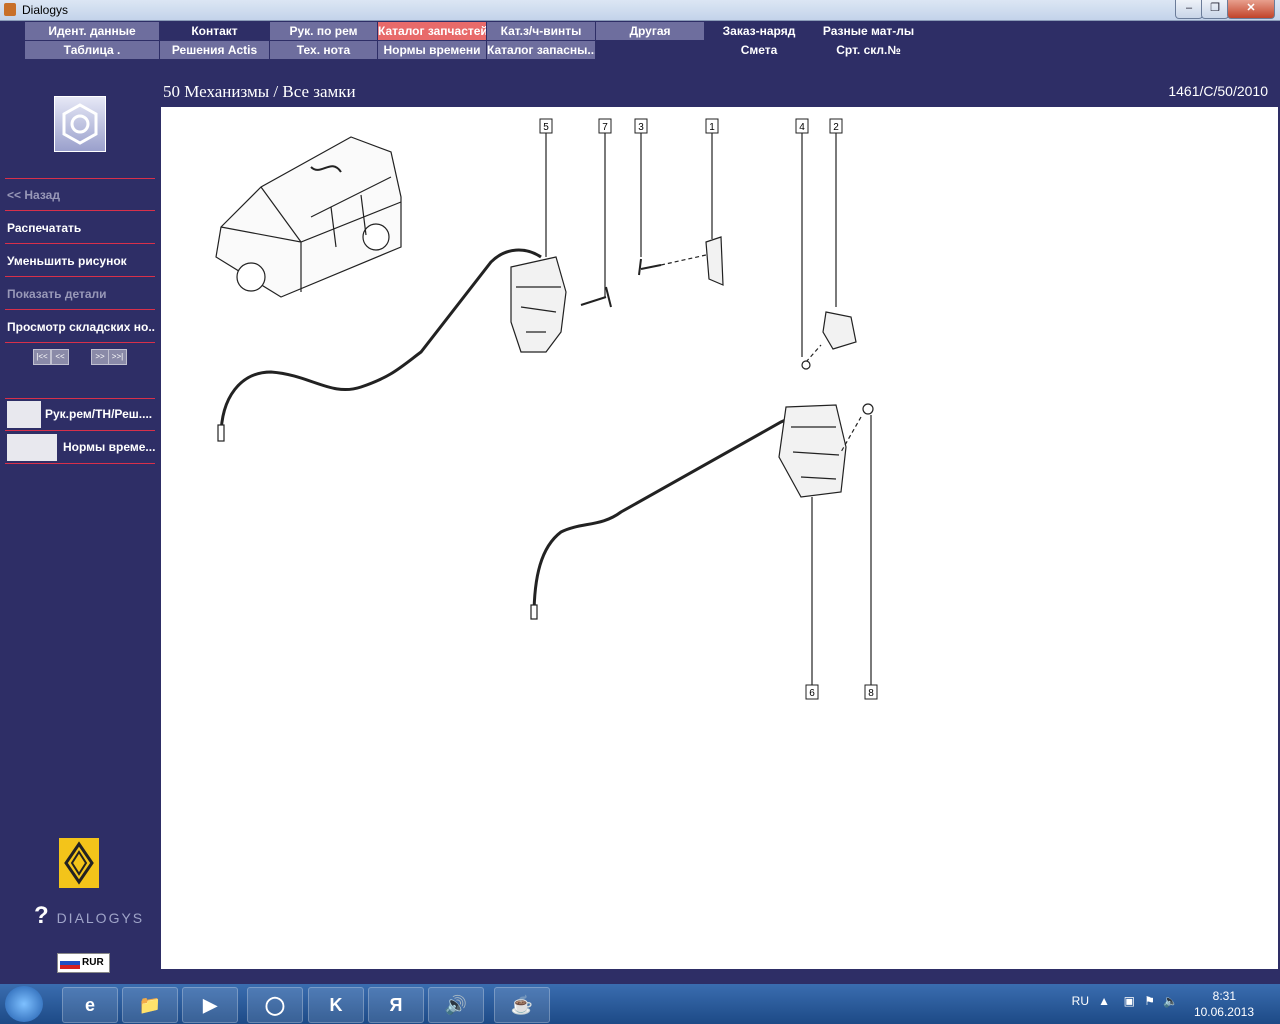  Describe the element at coordinates (210, 1005) in the screenshot. I see `media-player-icon: ▶` at that location.